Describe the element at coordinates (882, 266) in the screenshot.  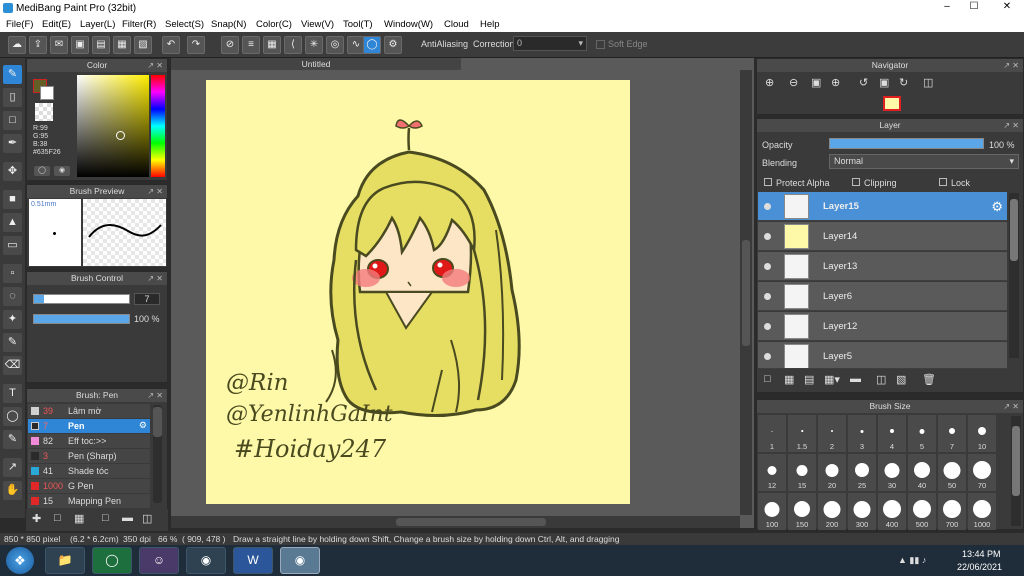
I see `layer-row: Layer13` at that location.